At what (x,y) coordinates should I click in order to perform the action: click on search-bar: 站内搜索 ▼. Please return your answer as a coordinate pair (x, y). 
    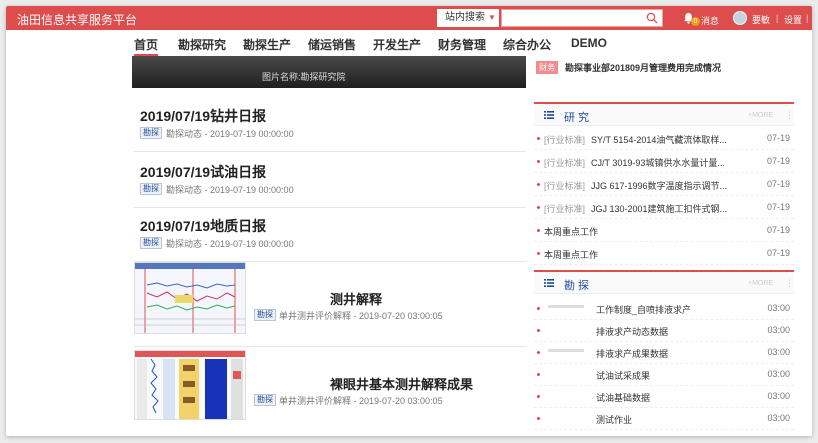
    Looking at the image, I should click on (550, 18).